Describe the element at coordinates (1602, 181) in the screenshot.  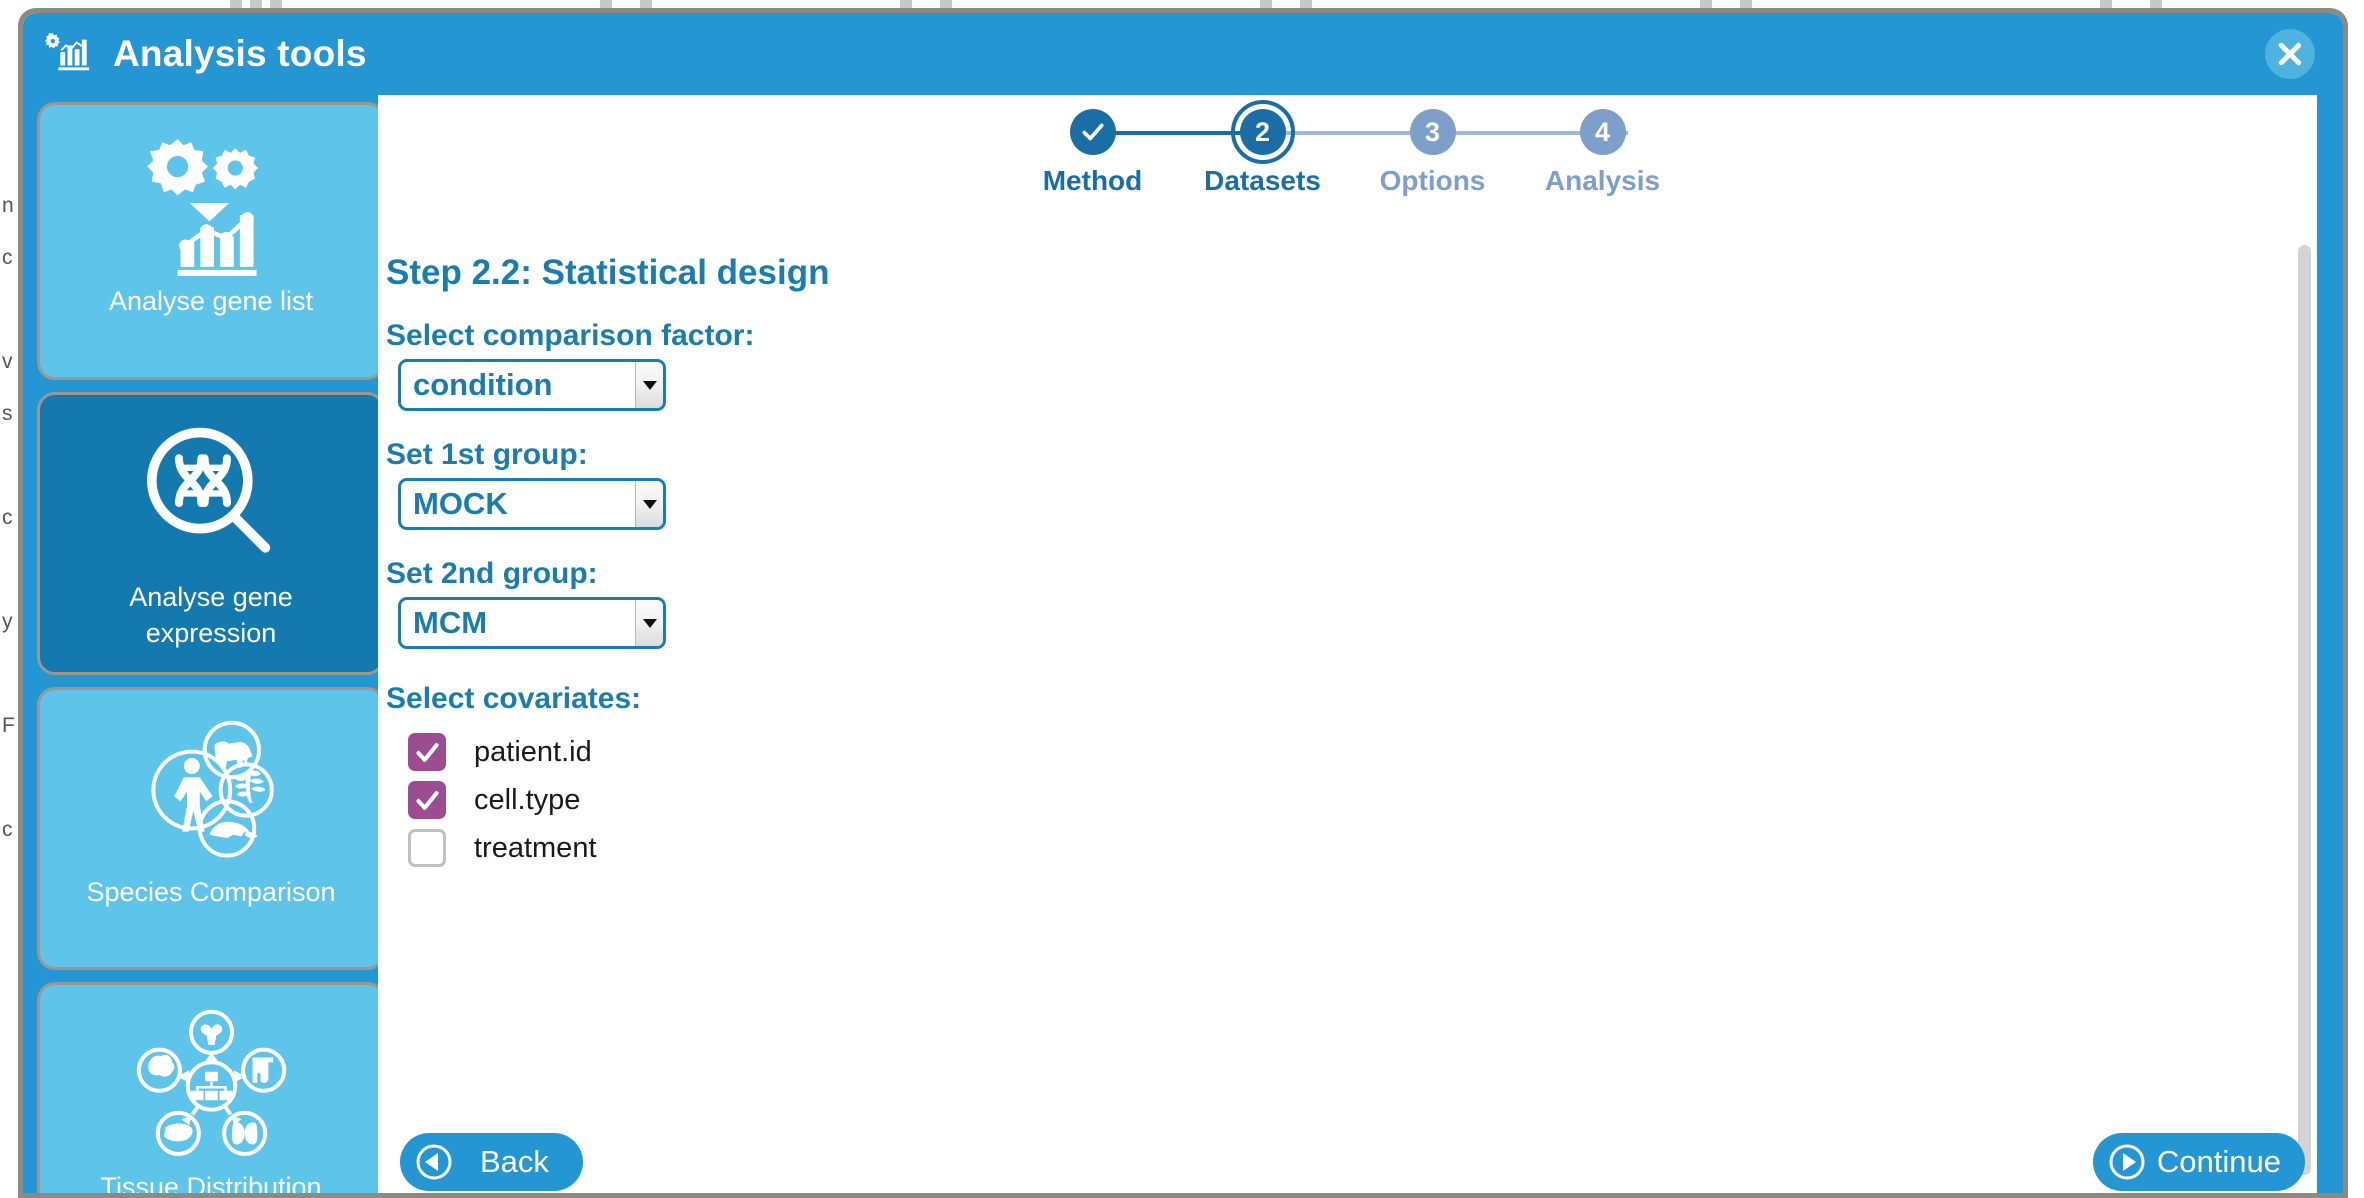
I see `step-label: Analysis` at that location.